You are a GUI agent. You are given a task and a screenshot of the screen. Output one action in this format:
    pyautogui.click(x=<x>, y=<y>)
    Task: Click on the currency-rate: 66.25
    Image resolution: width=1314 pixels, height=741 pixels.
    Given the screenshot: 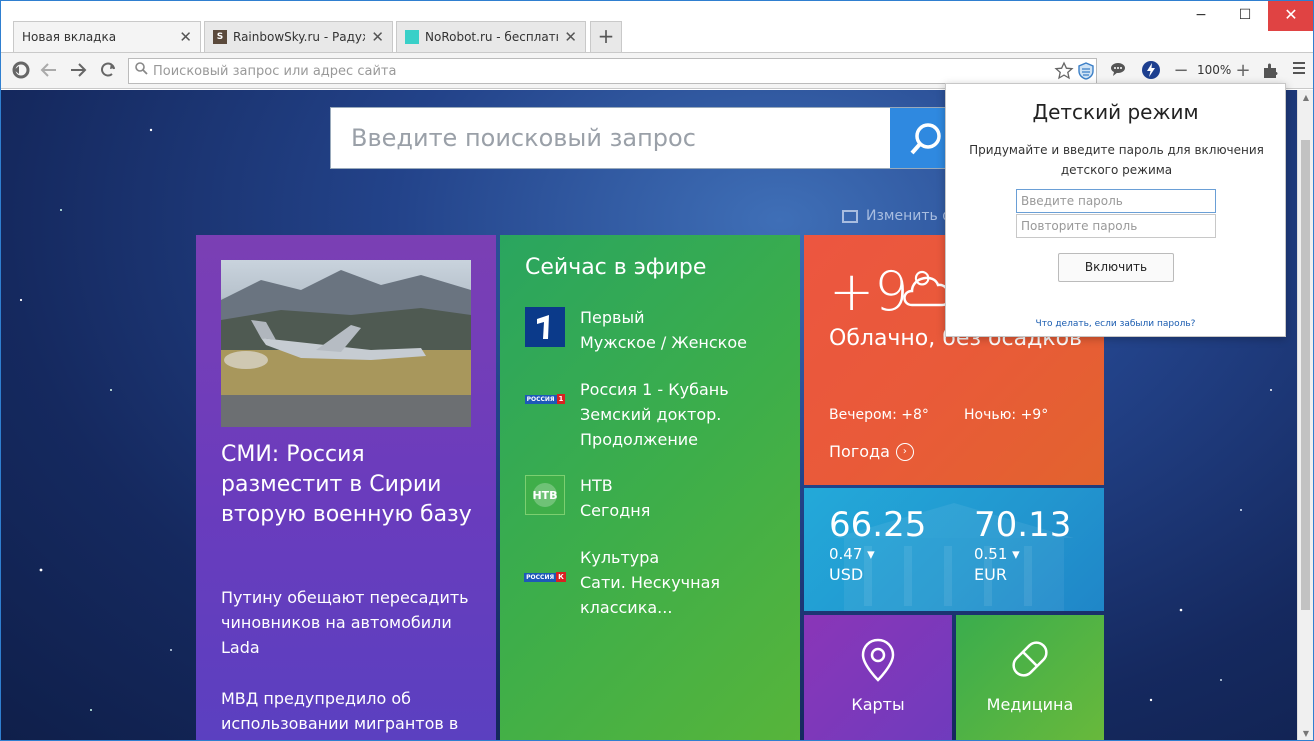 What is the action you would take?
    pyautogui.click(x=878, y=525)
    